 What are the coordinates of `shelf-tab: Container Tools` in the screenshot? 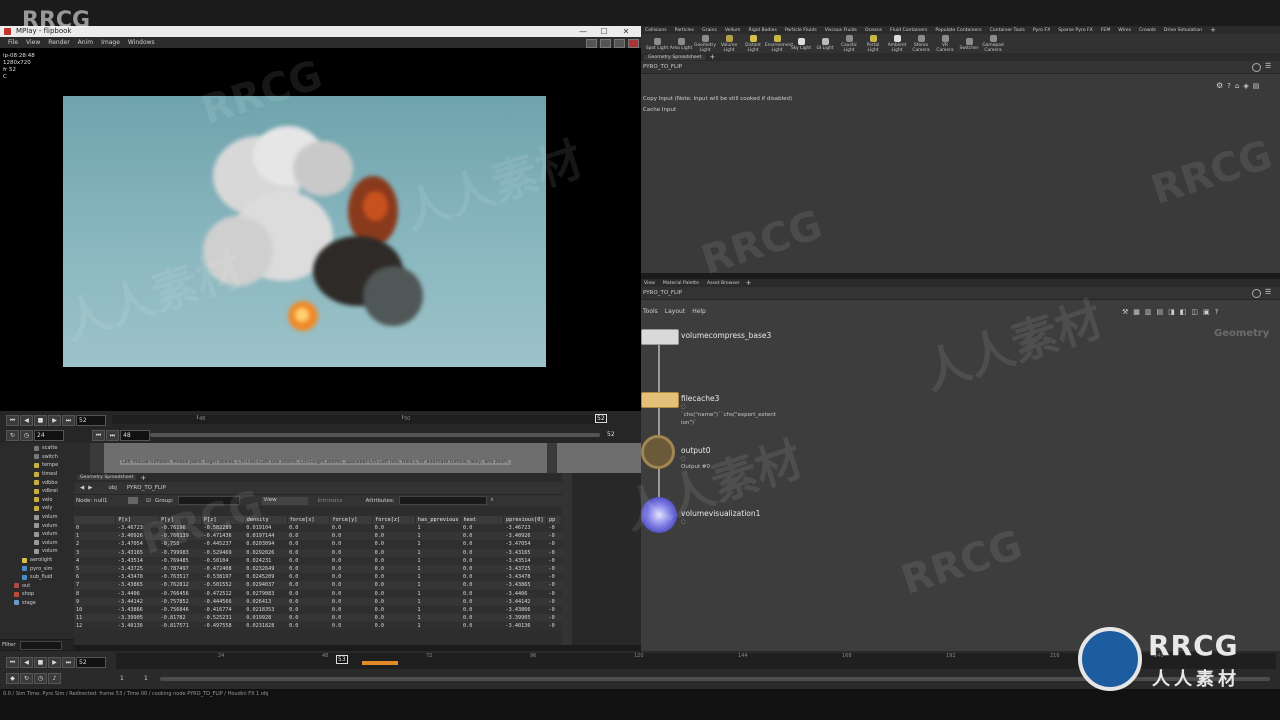 It's located at (1007, 30).